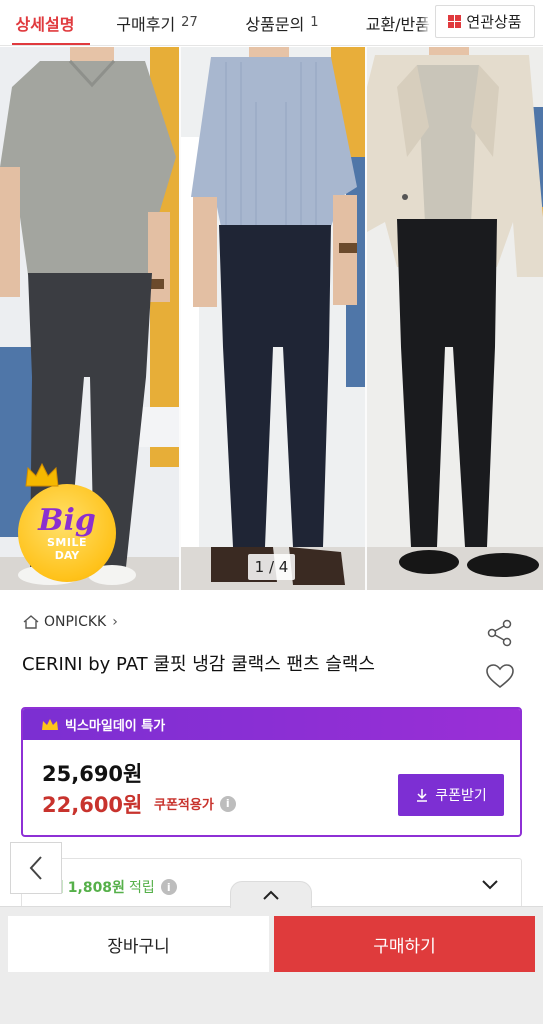 Image resolution: width=543 pixels, height=1024 pixels. I want to click on related-products-label: 연관상품, so click(494, 22).